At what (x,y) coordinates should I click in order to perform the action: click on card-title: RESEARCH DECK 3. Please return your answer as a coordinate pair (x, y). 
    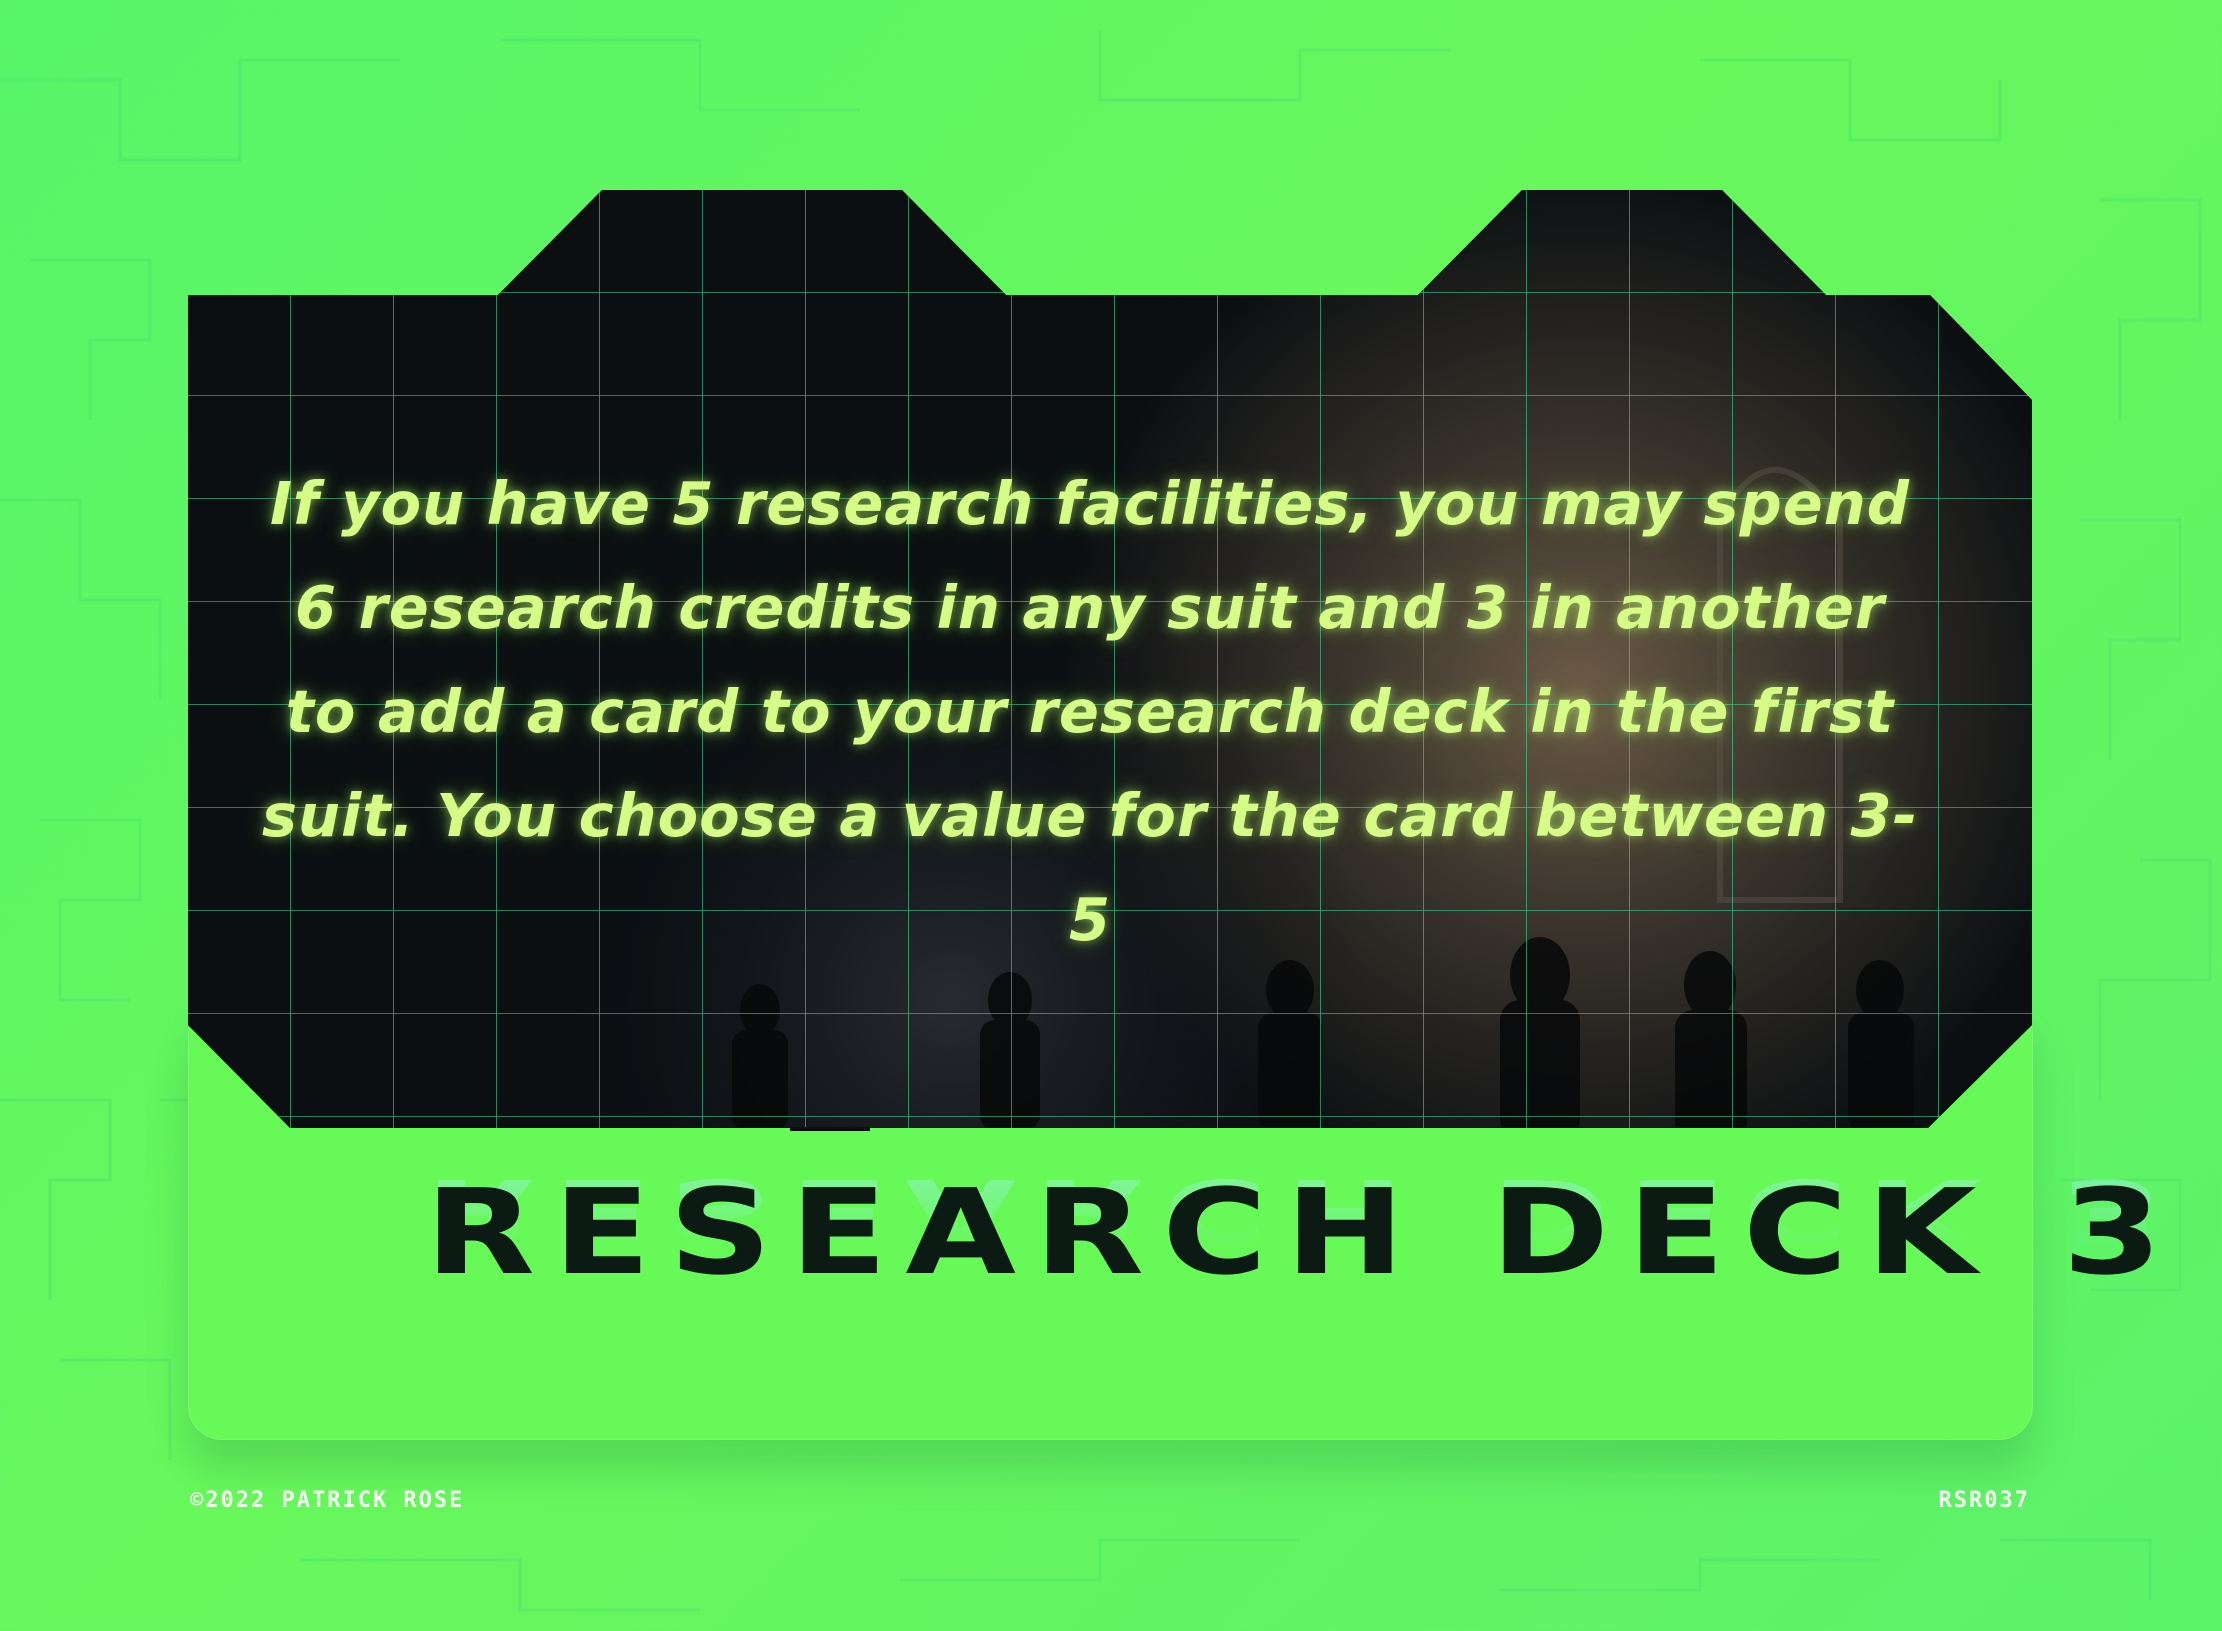
    Looking at the image, I should click on (1303, 1232).